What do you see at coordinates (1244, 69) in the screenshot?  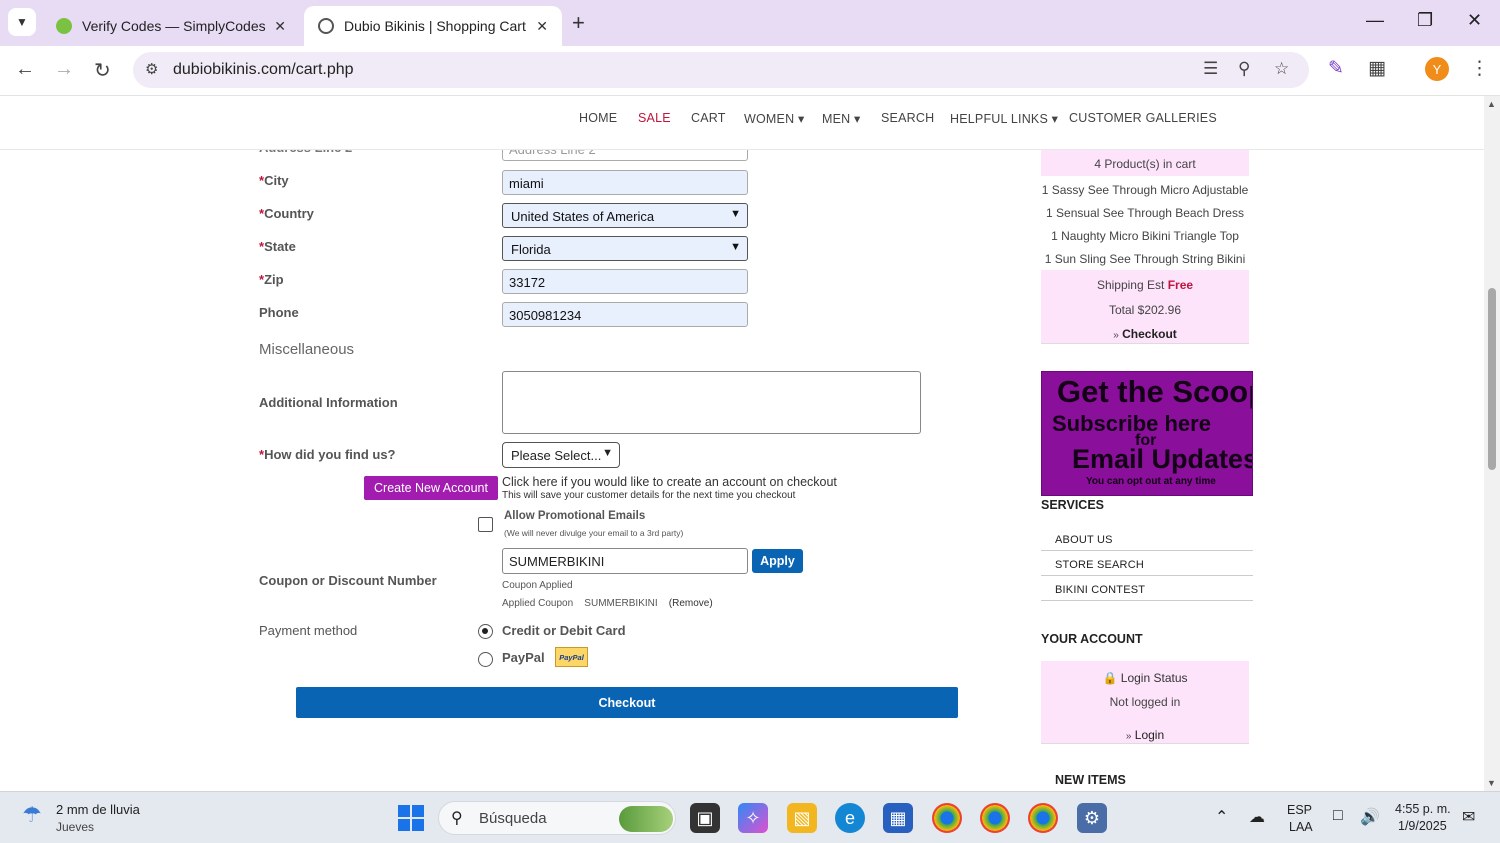 I see `zoom-icon: ⚲` at bounding box center [1244, 69].